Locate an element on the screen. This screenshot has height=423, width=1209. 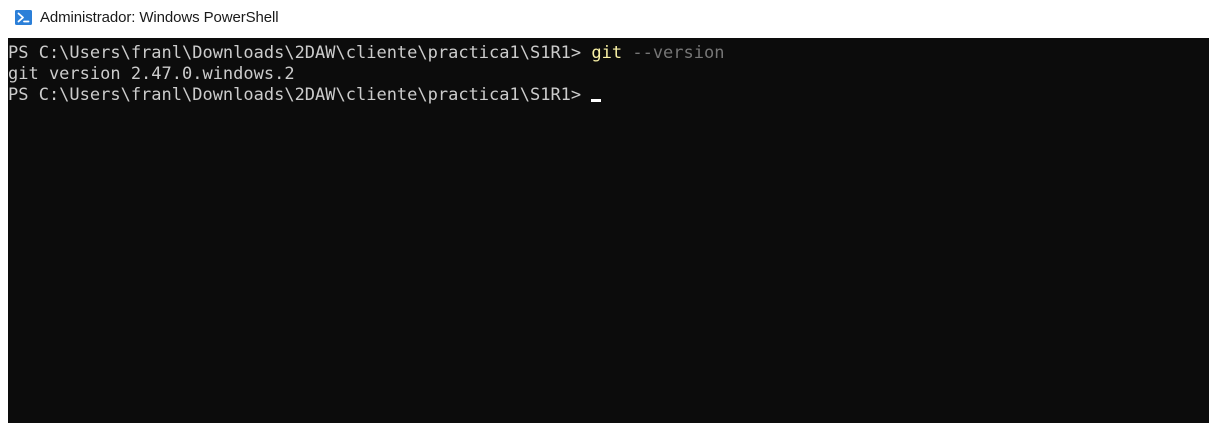
command-argument: --version is located at coordinates (673, 53).